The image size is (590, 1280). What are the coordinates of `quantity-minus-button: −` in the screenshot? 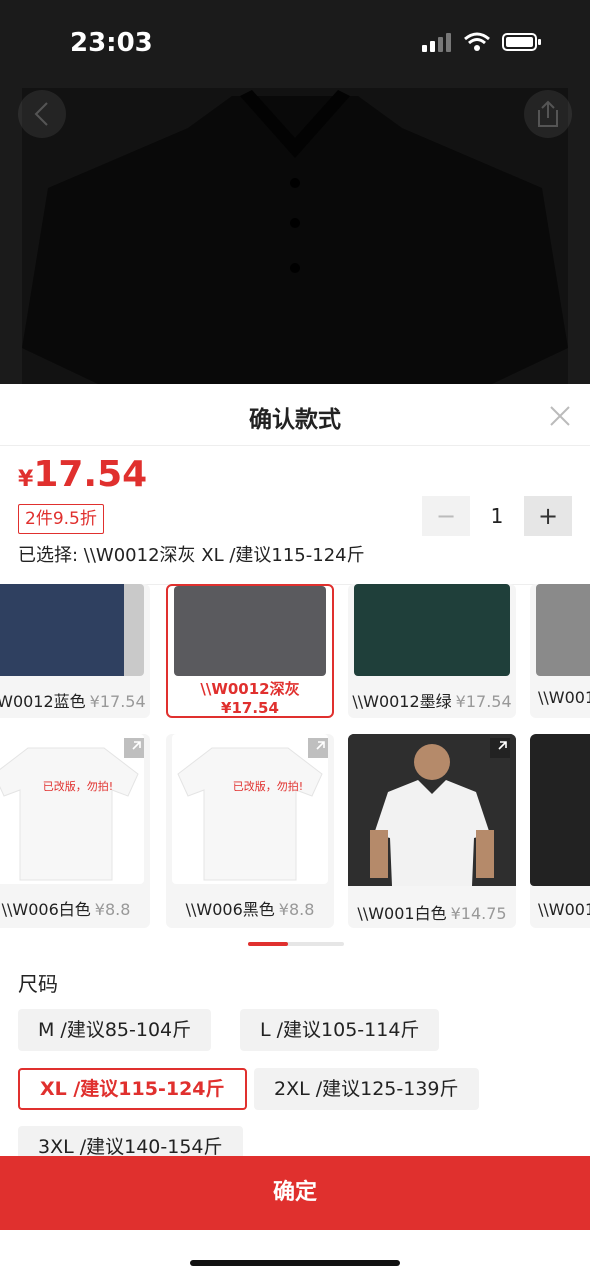 It's located at (446, 516).